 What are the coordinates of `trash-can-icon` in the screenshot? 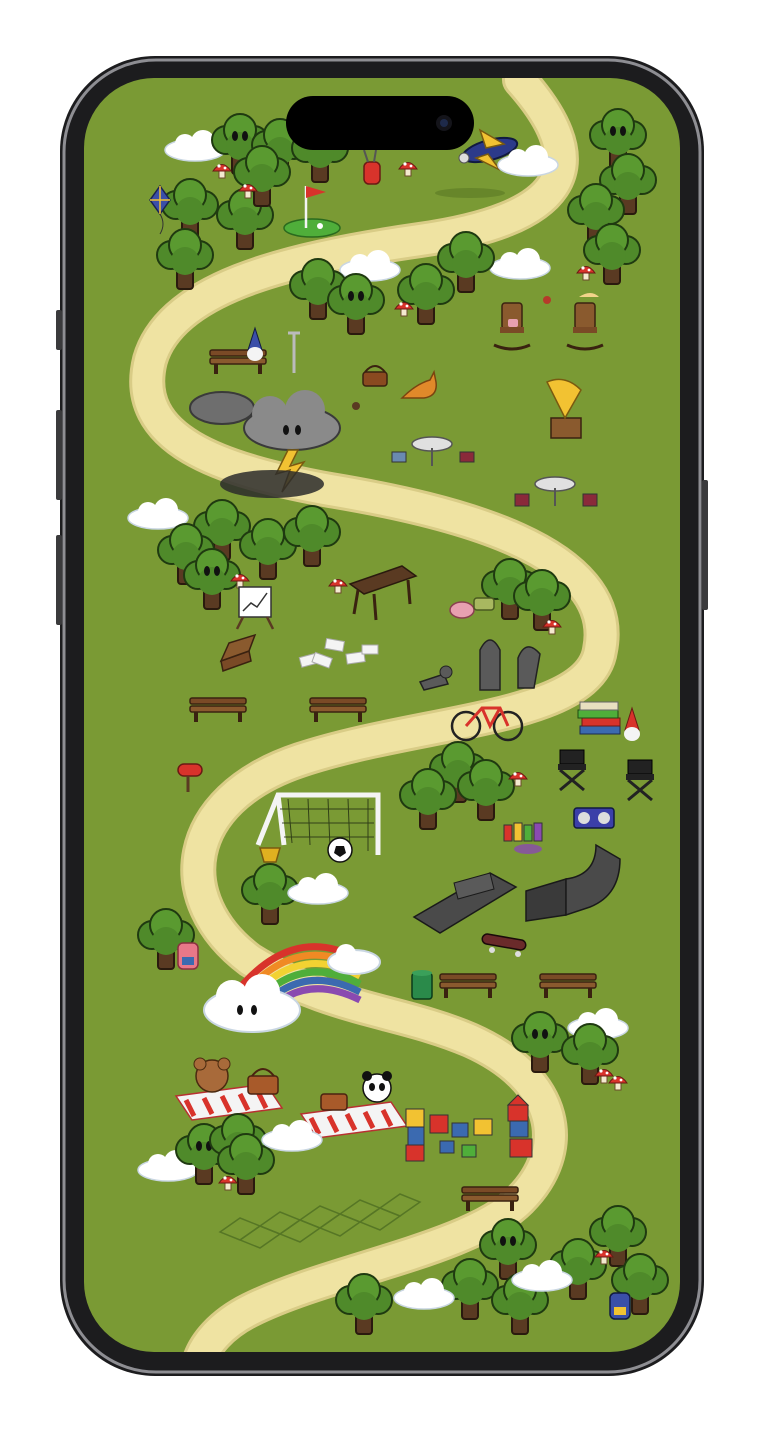 It's located at (422, 985).